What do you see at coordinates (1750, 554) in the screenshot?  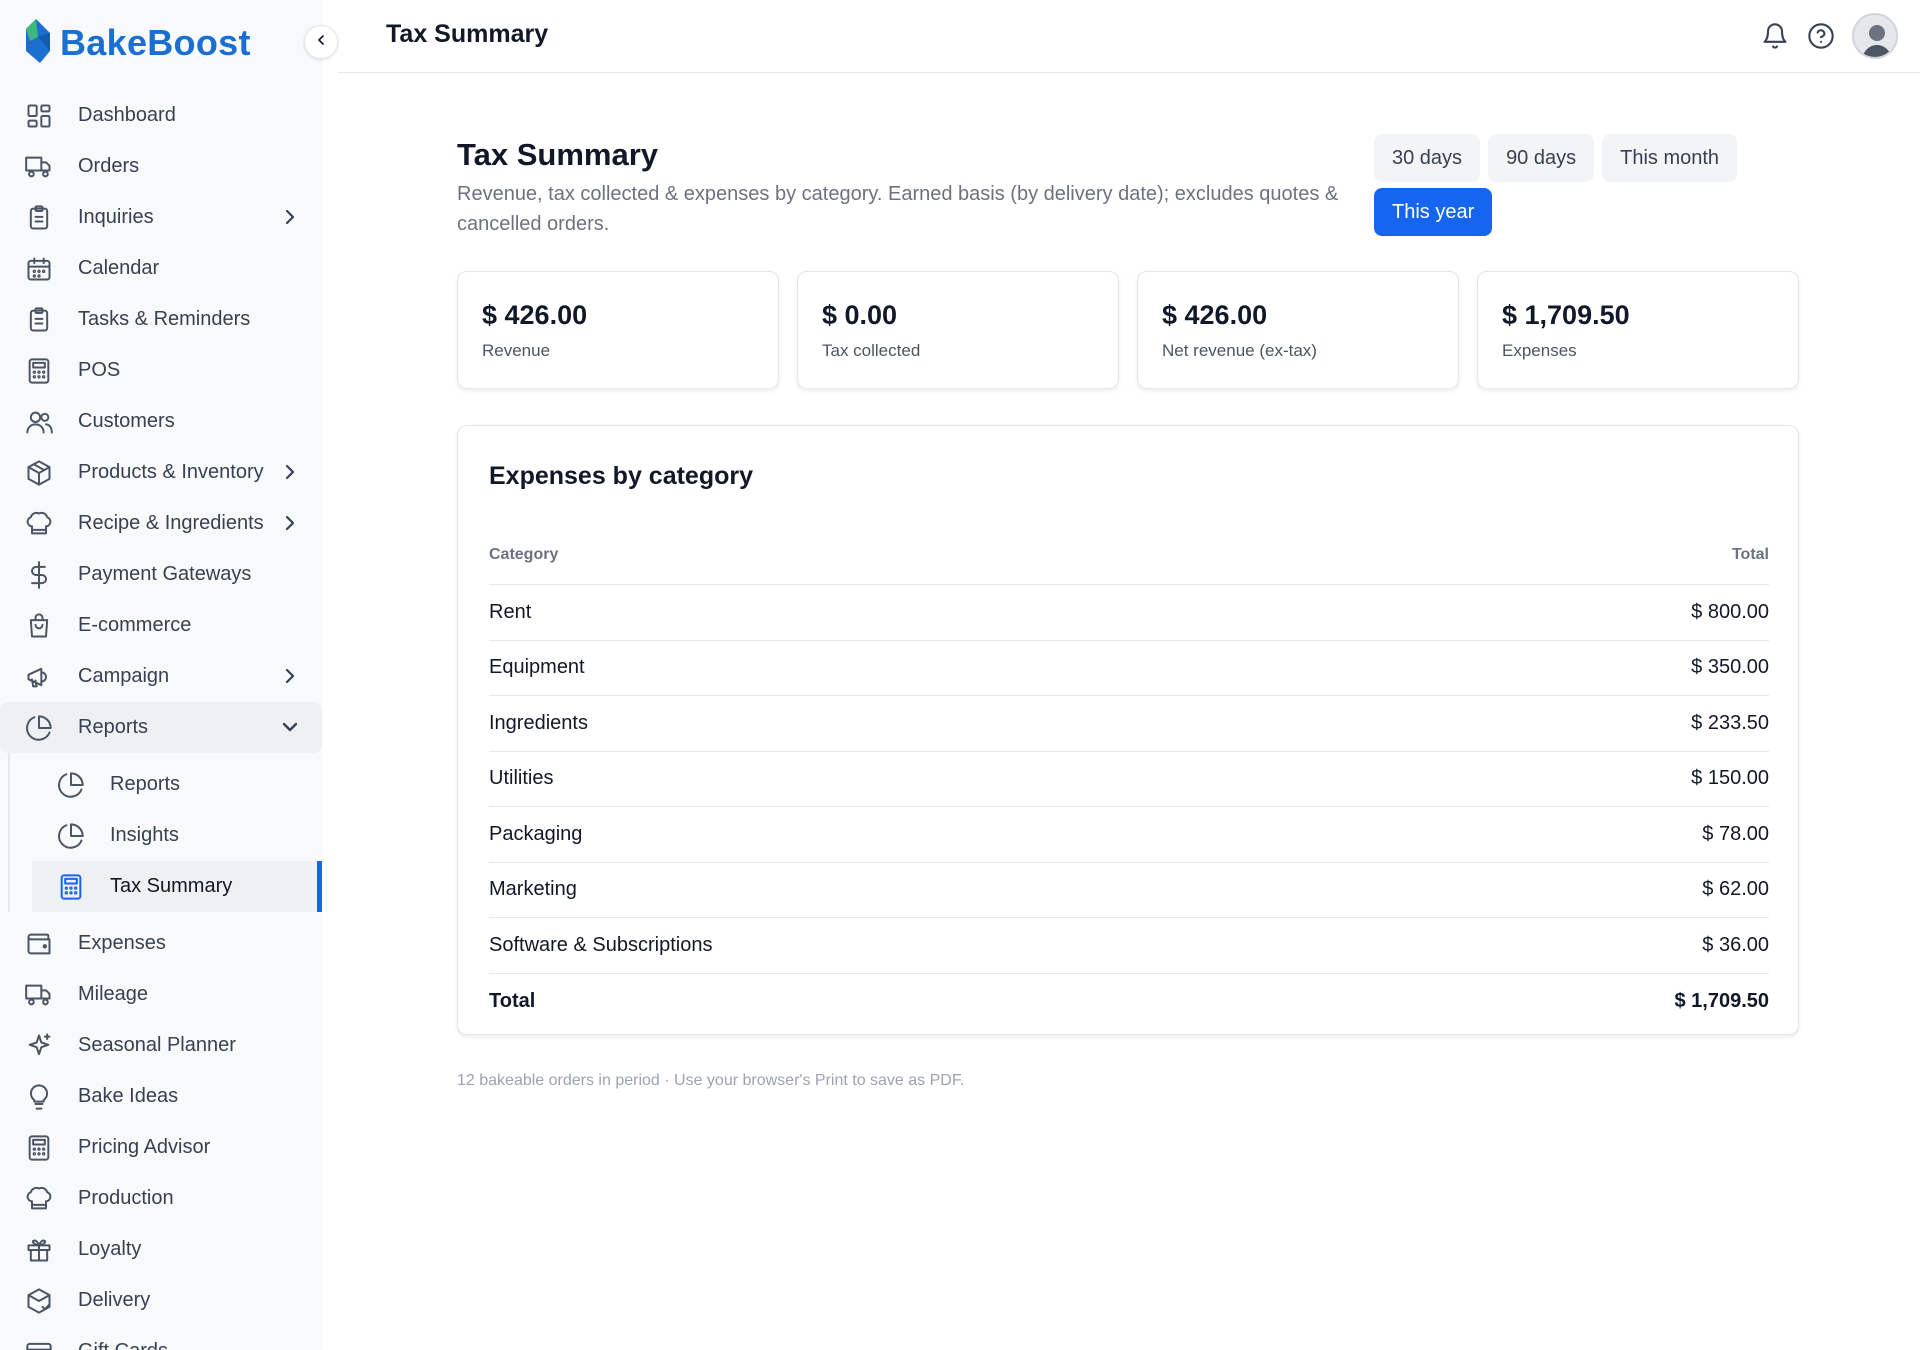 I see `column-header-total: Total` at bounding box center [1750, 554].